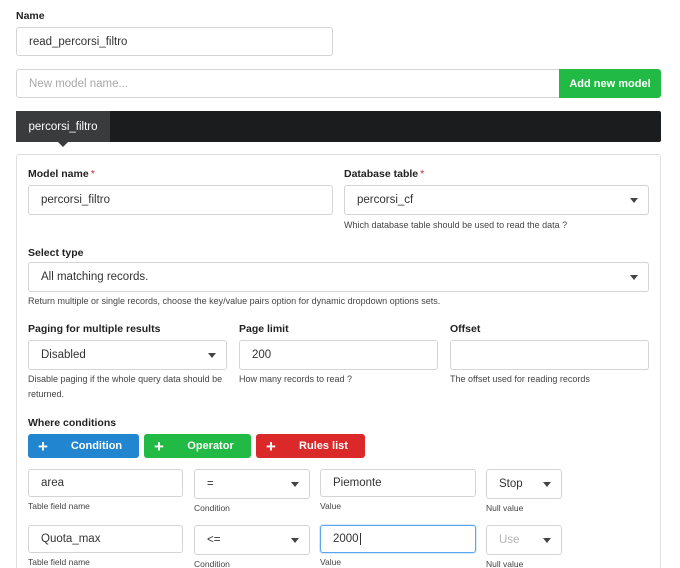 The image size is (680, 568). What do you see at coordinates (214, 540) in the screenshot?
I see `condition-operator-value: <=` at bounding box center [214, 540].